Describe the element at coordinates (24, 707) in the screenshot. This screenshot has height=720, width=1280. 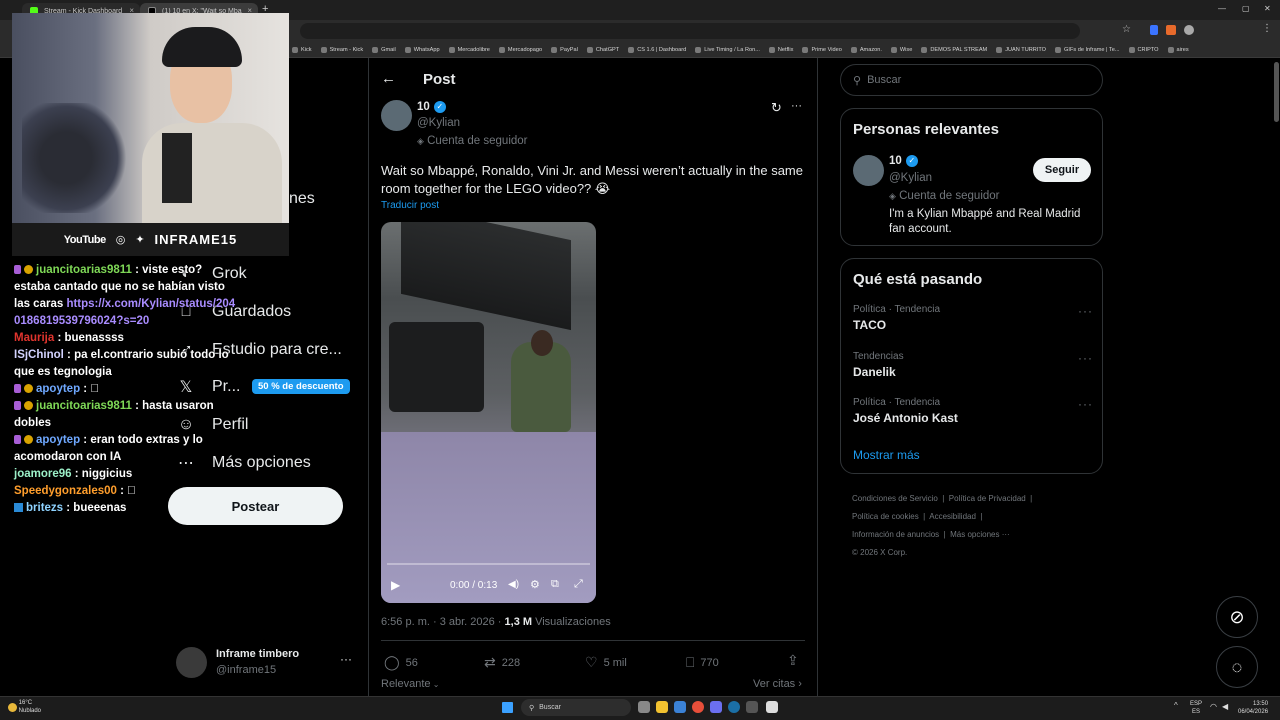
I see `weather-widget: 16°C Nublado` at that location.